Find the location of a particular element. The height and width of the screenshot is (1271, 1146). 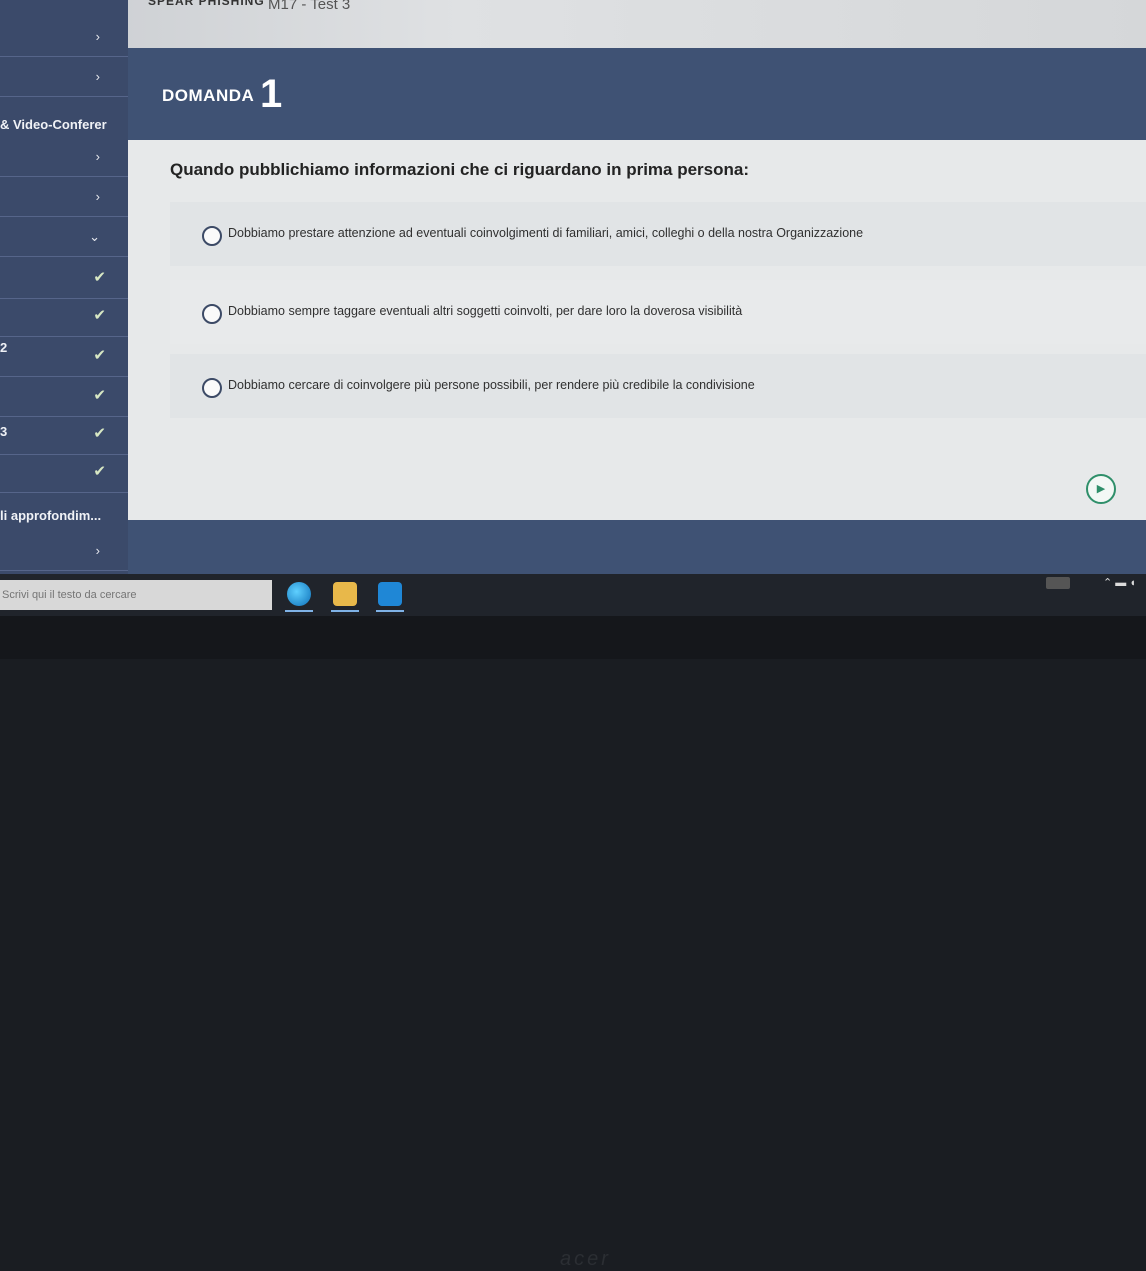

next-button: ▶ is located at coordinates (1101, 489).